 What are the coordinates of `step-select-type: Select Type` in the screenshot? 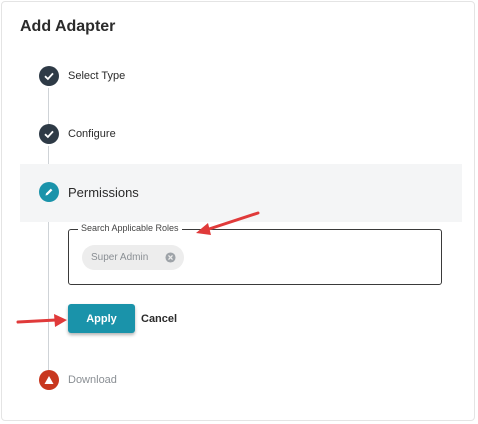 It's located at (232, 76).